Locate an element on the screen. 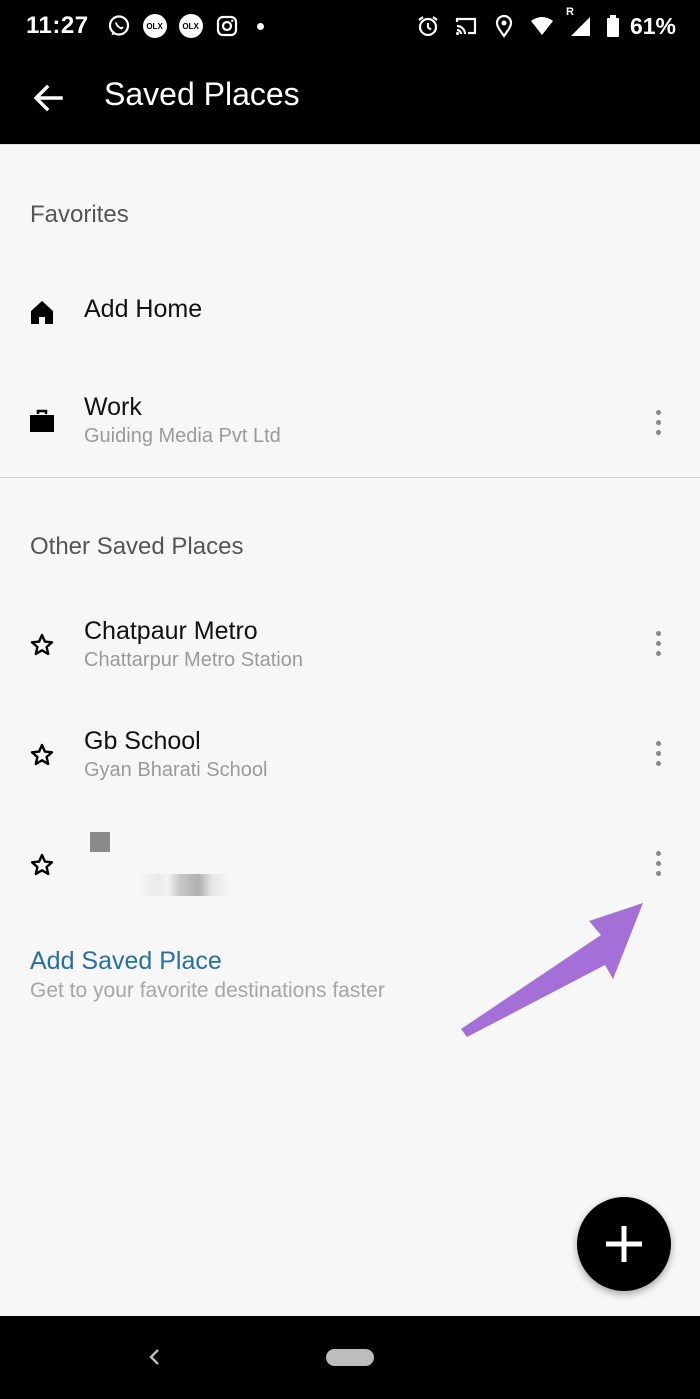  nav-home-pill is located at coordinates (350, 1357).